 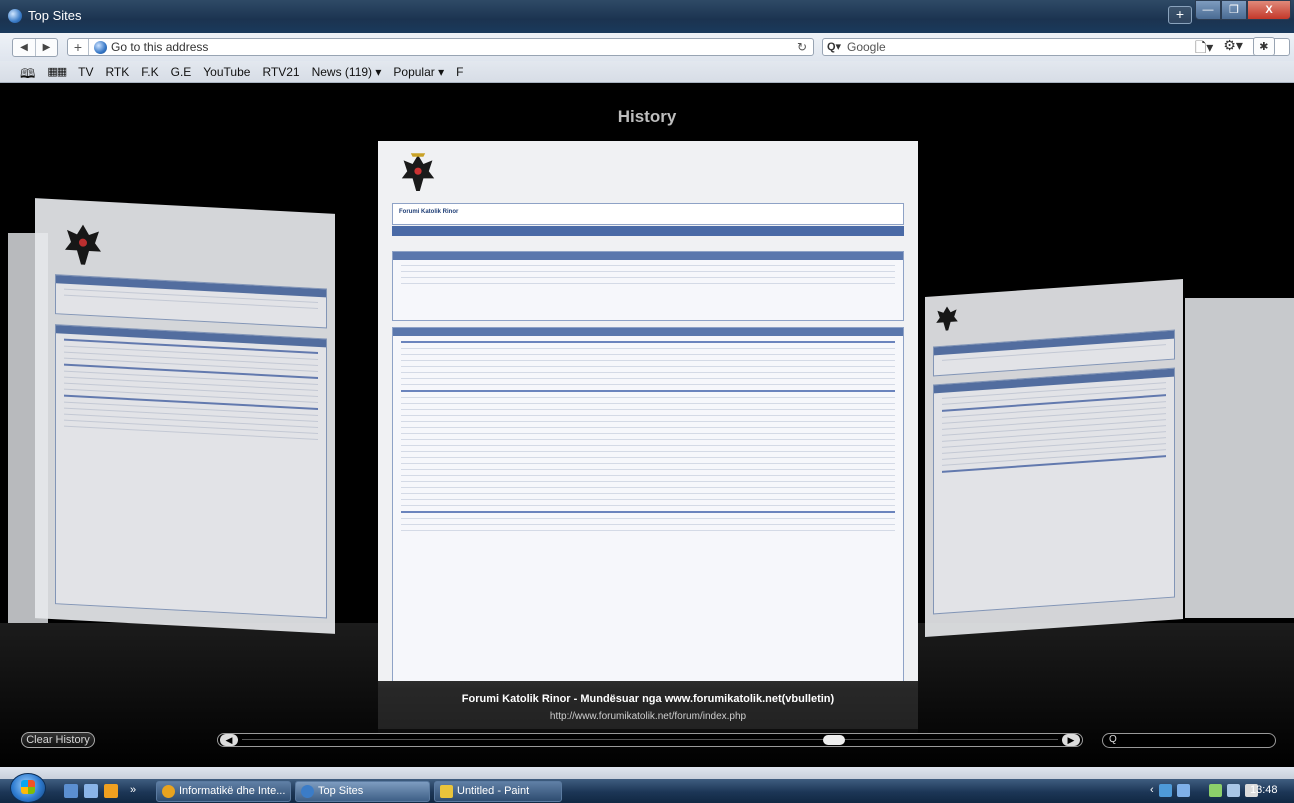 I want to click on safari-icon, so click(x=307, y=791).